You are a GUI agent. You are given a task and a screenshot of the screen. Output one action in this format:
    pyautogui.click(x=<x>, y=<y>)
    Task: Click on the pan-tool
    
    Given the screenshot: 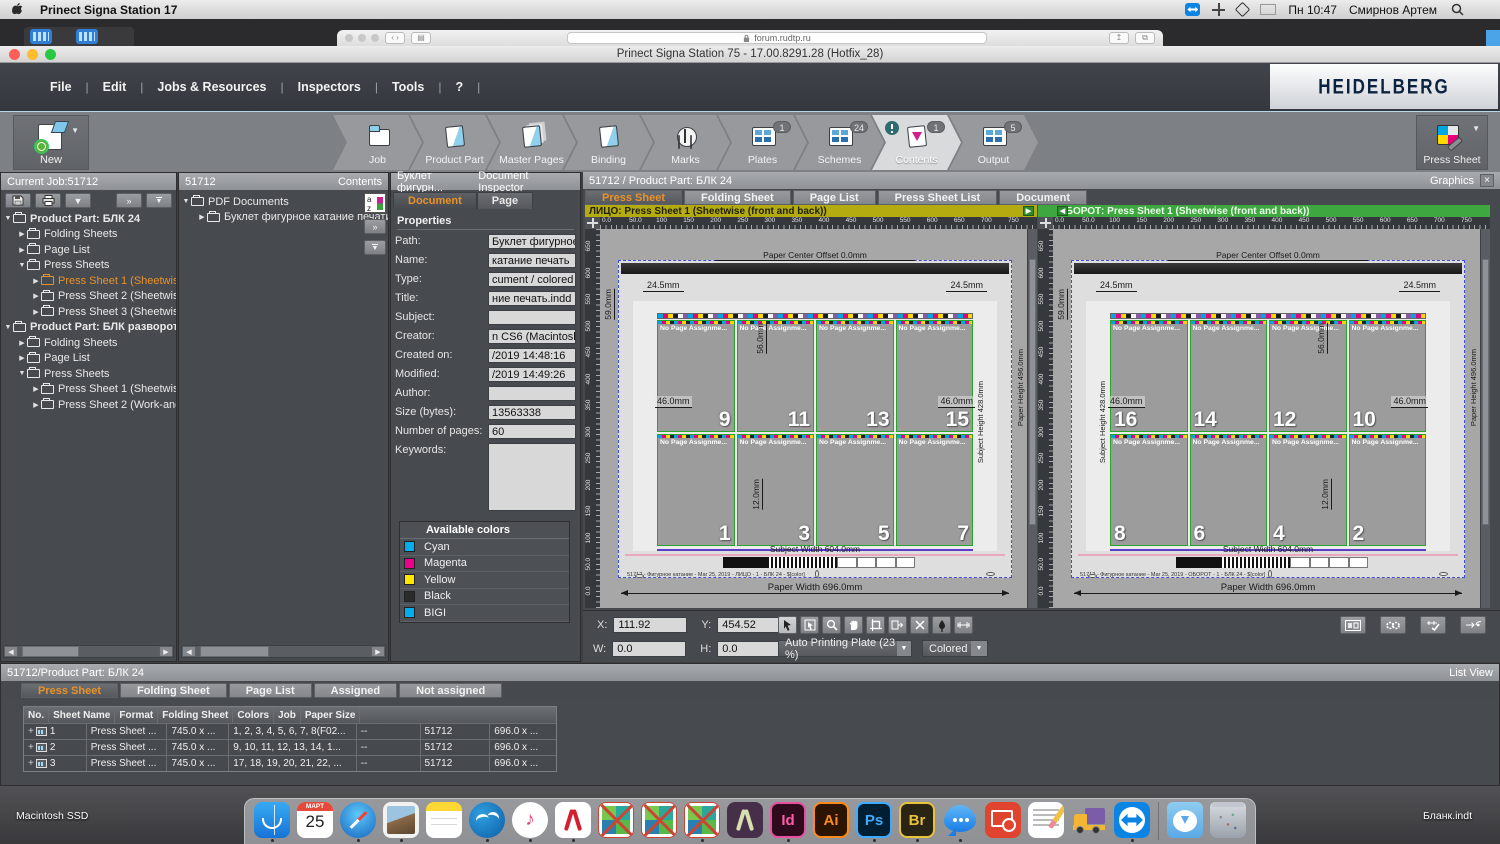 What is the action you would take?
    pyautogui.click(x=853, y=625)
    